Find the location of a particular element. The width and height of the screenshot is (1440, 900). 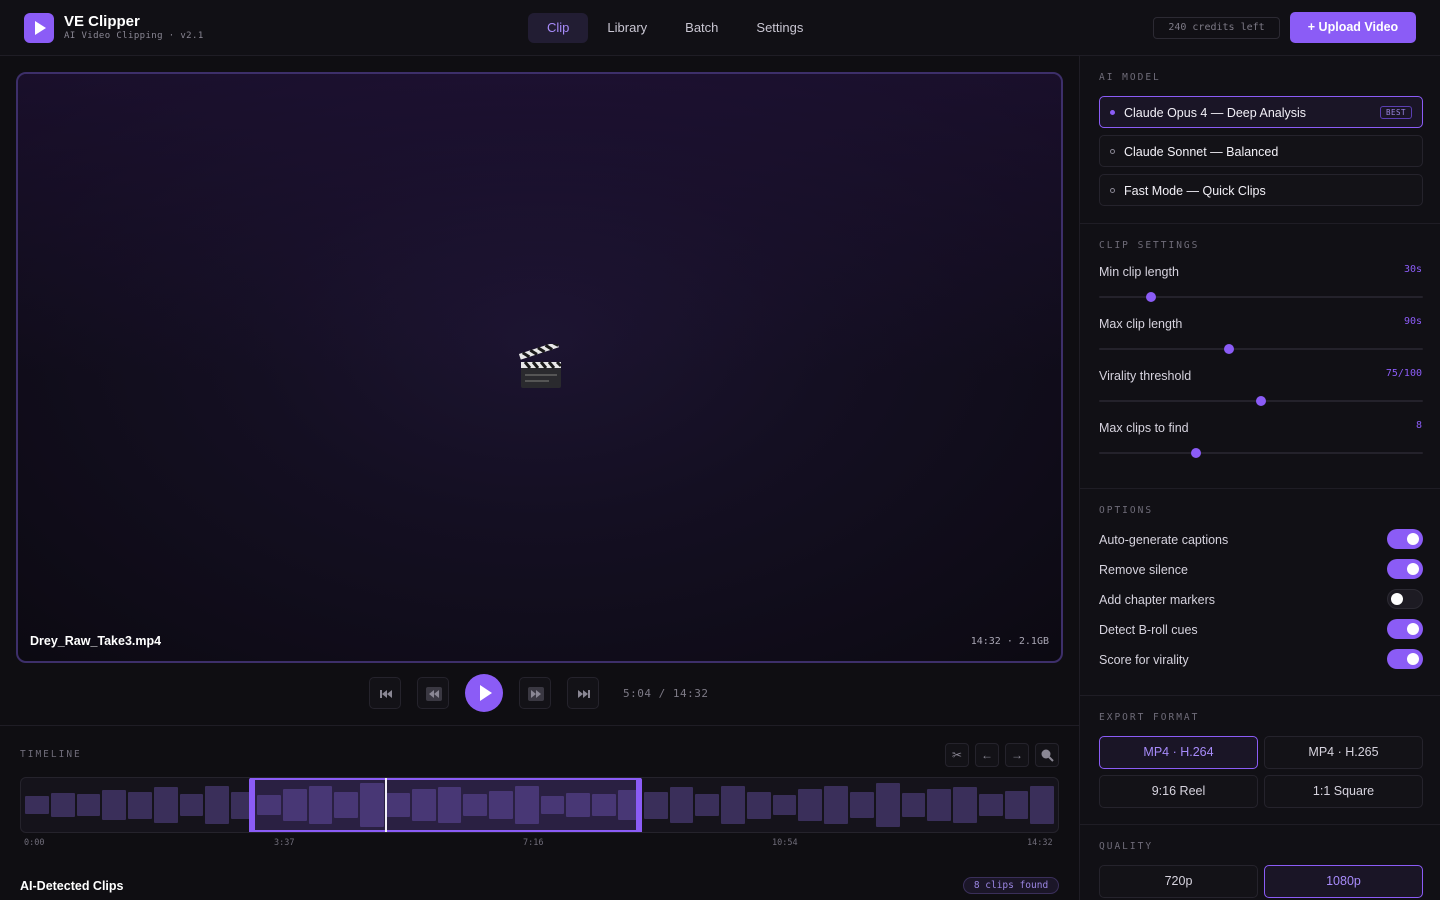

file-meta: 14:32 · 2.1GB is located at coordinates (1009, 641).